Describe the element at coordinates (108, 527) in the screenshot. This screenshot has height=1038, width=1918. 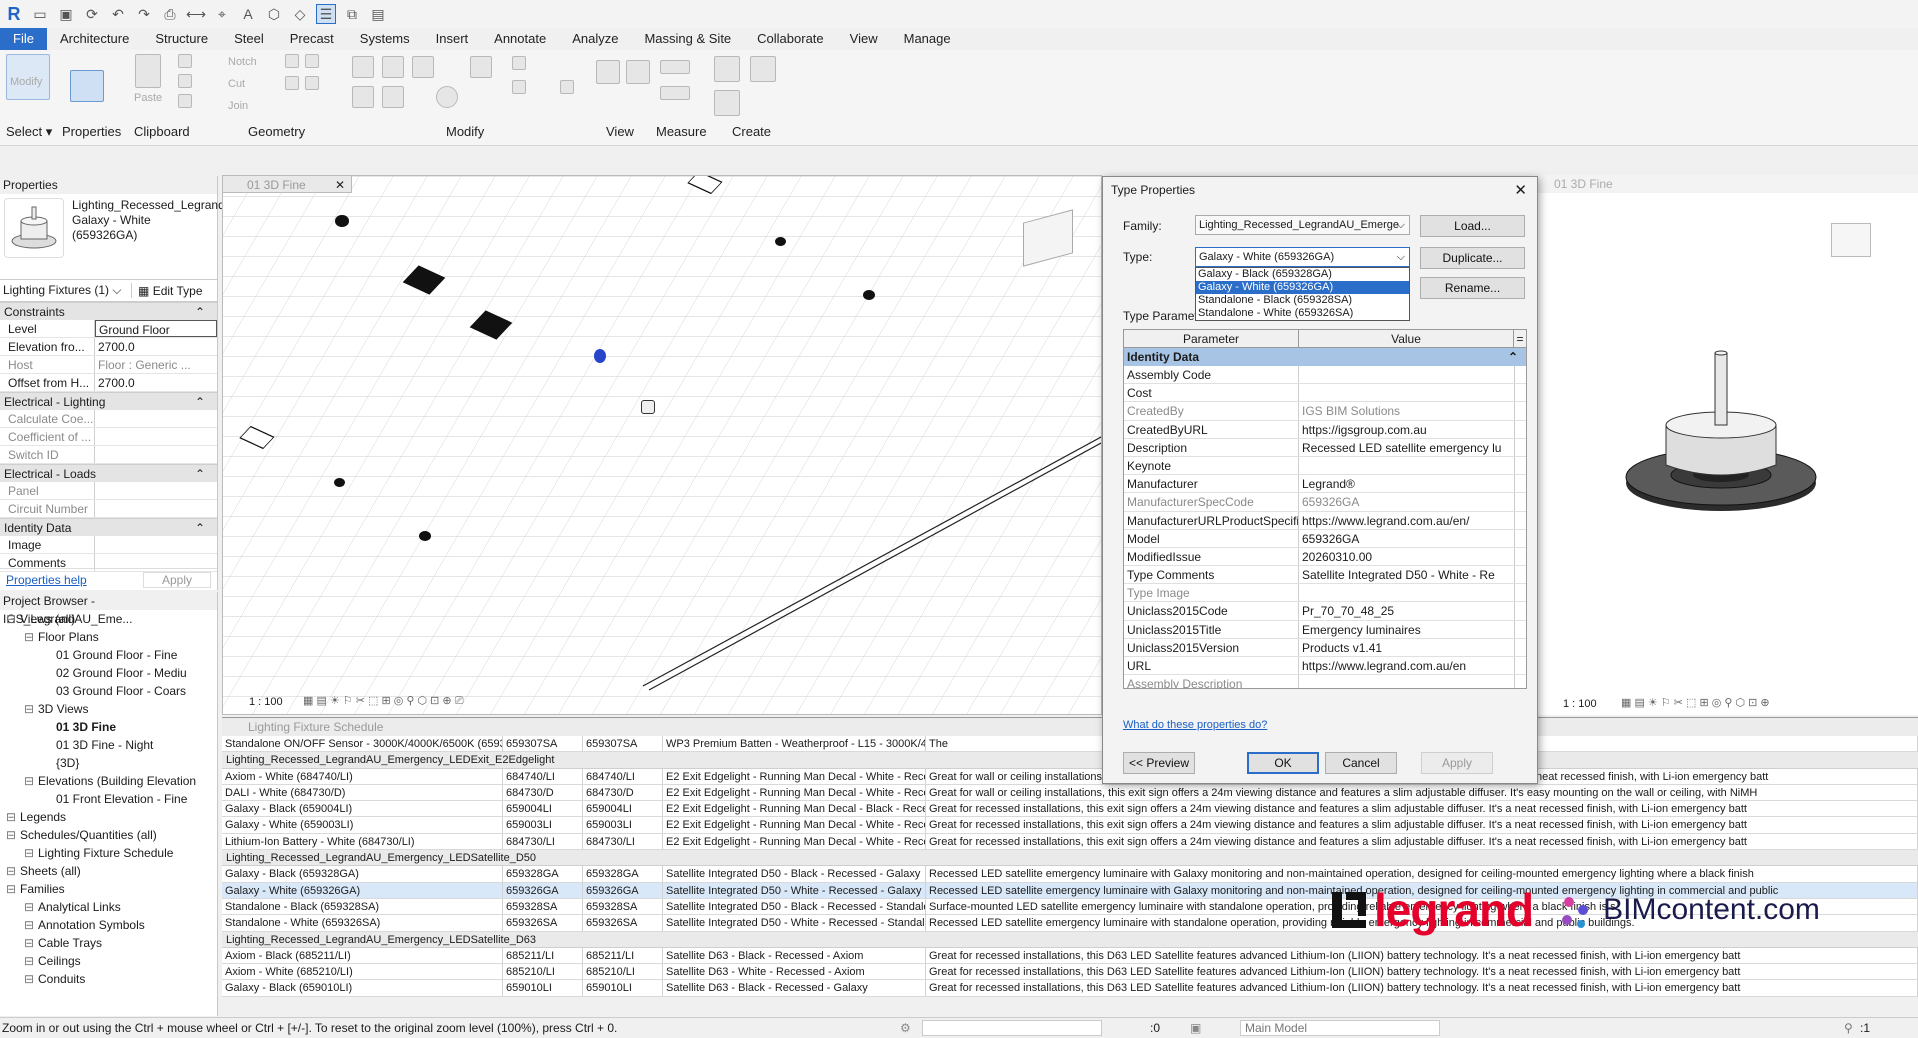
I see `section-identity-data: Identity Data ⌃` at that location.